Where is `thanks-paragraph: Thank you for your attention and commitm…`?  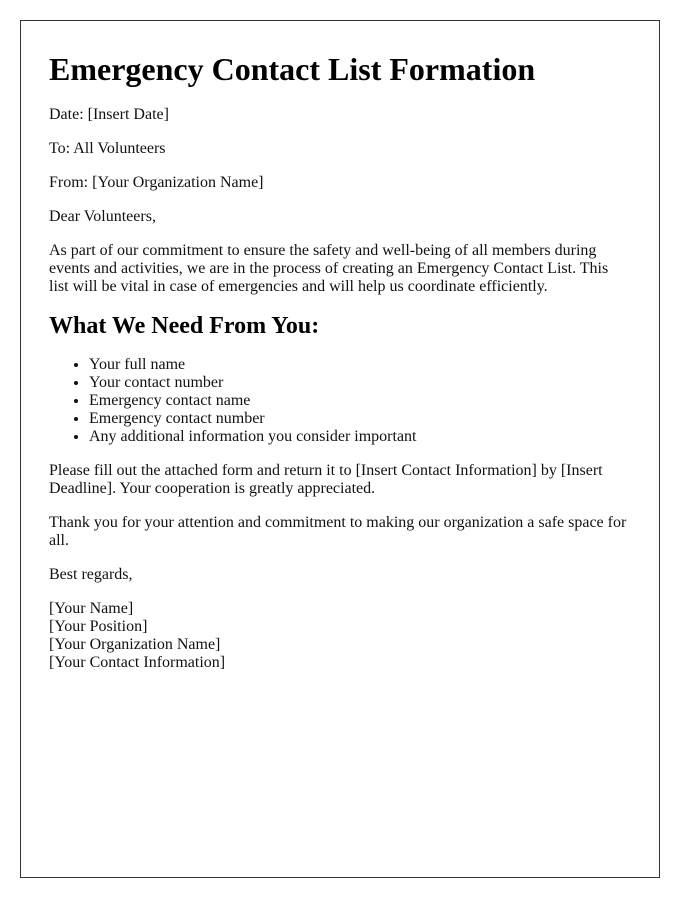
thanks-paragraph: Thank you for your attention and commitm… is located at coordinates (338, 531).